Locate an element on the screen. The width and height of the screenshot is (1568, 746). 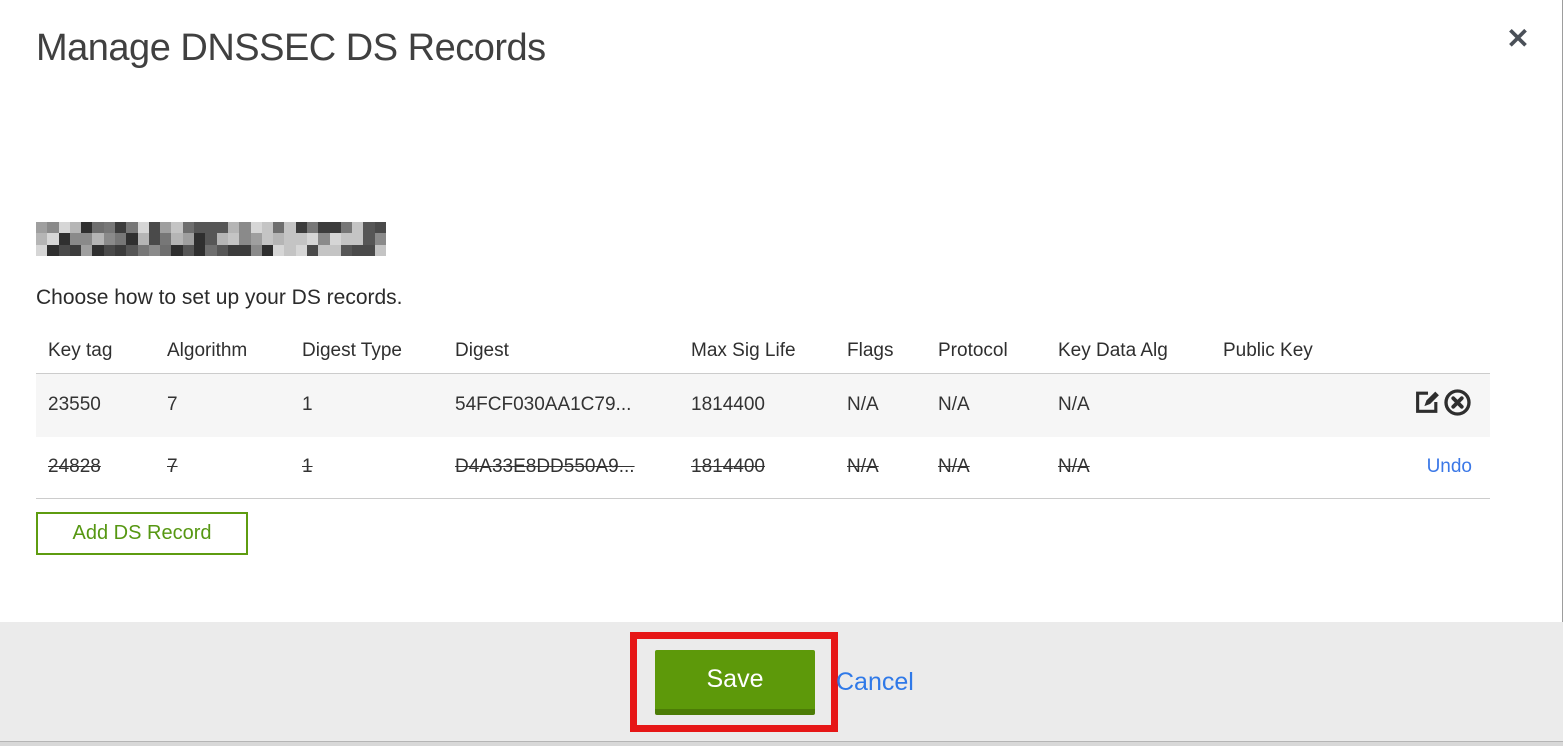
delete-record-button is located at coordinates (1457, 402).